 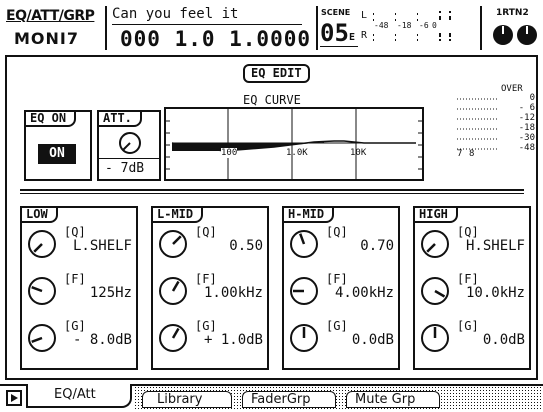 What do you see at coordinates (246, 246) in the screenshot?
I see `q-param-value: 0.50` at bounding box center [246, 246].